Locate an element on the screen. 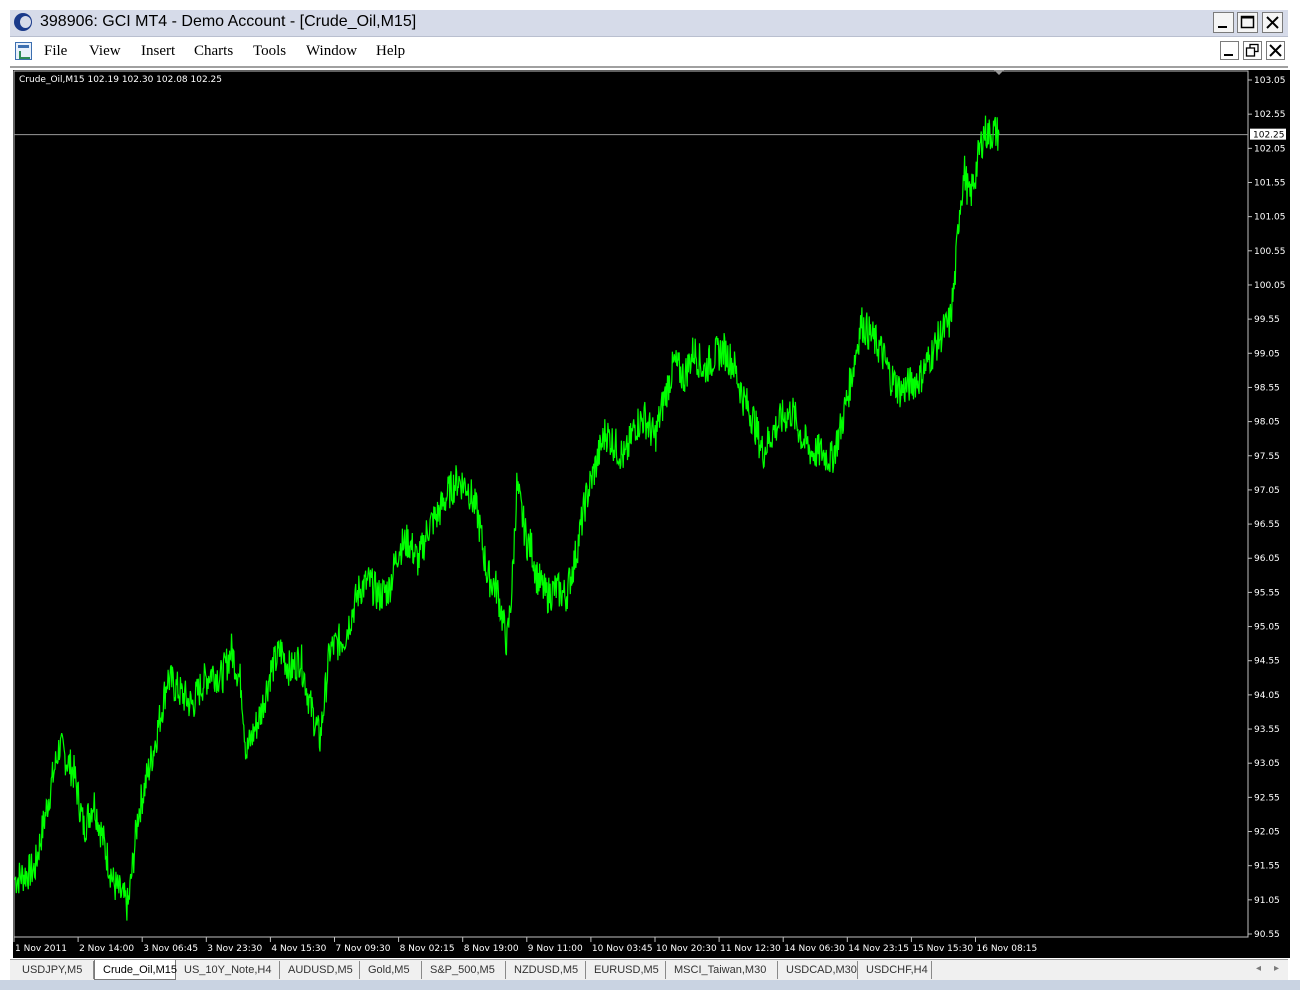 This screenshot has width=1300, height=990. y-tick-label: 90.55 is located at coordinates (1267, 935).